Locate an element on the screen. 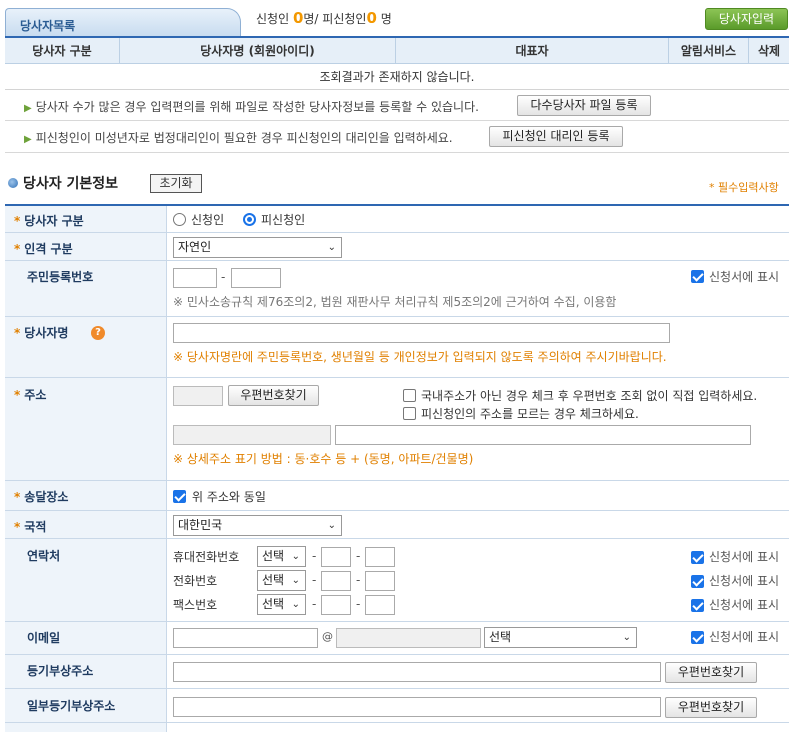  section-title-text: 당사자 기본정보 is located at coordinates (71, 184).